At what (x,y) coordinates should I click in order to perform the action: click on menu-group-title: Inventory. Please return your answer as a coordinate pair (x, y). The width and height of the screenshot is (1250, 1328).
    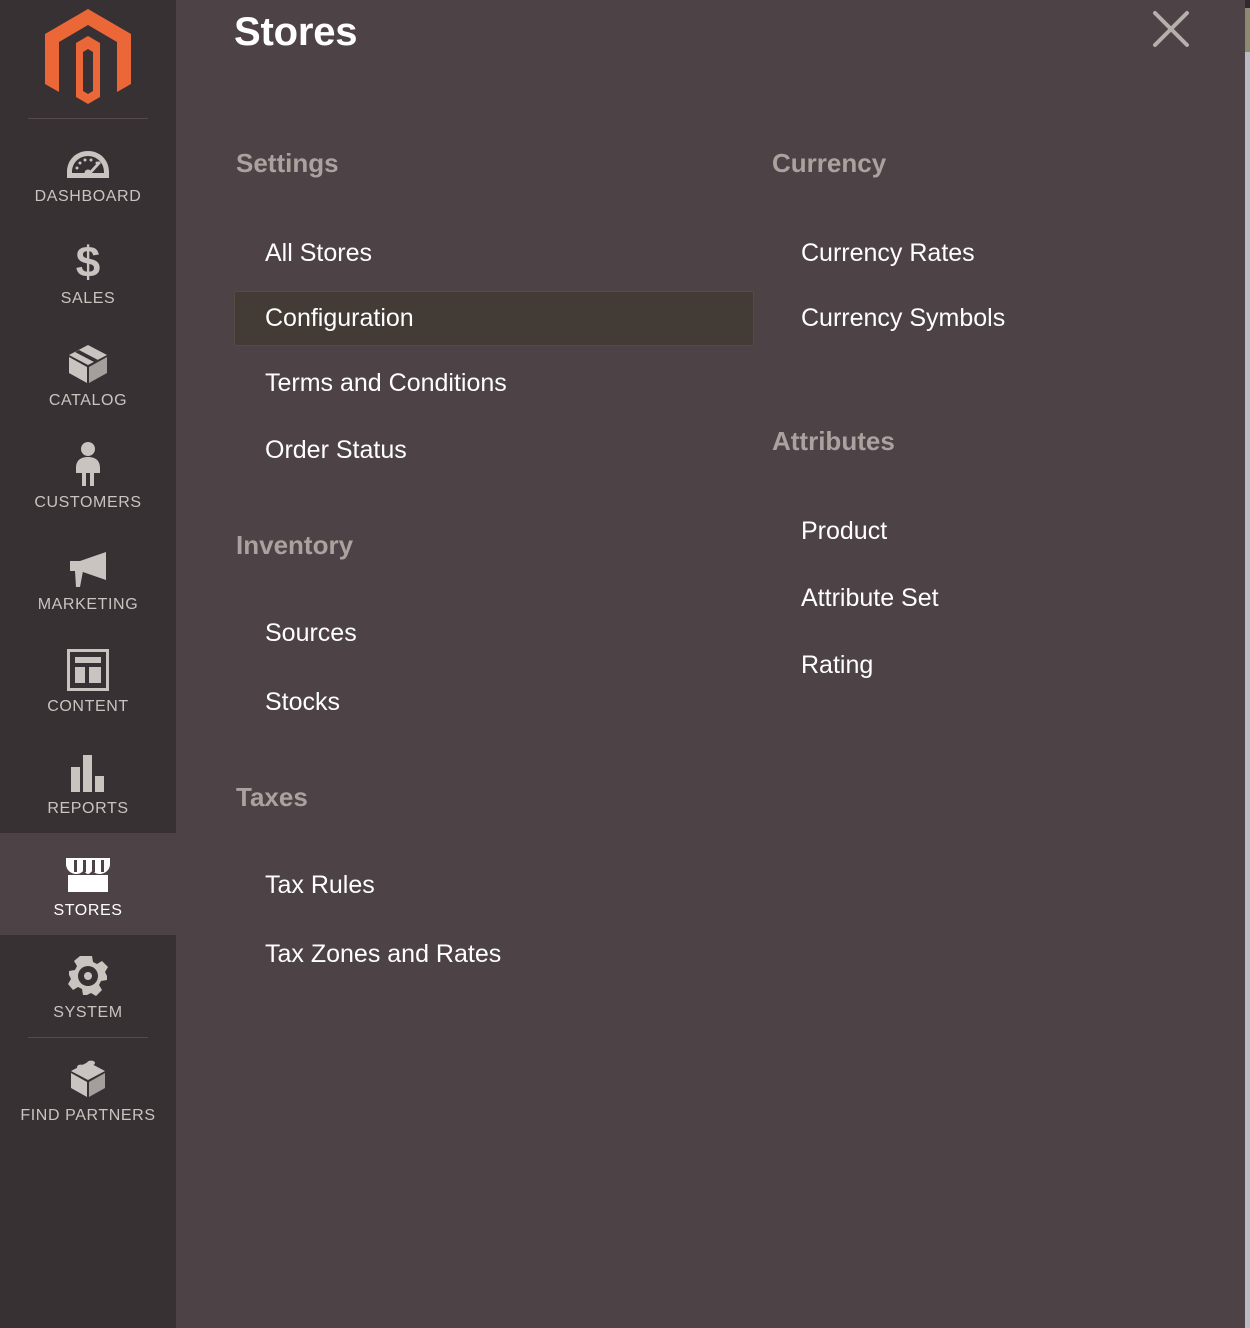
    Looking at the image, I should click on (295, 545).